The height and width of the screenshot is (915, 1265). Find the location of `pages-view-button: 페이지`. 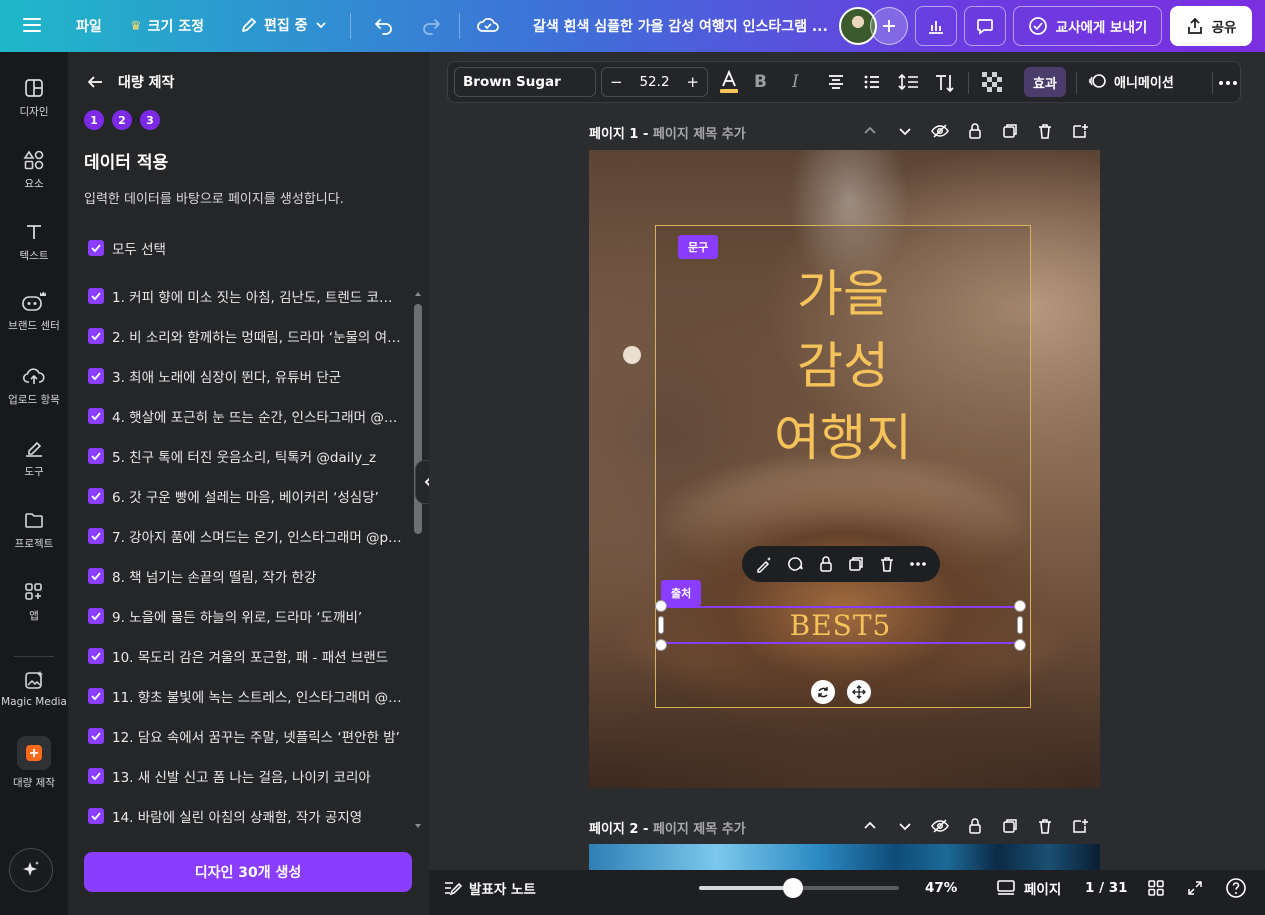

pages-view-button: 페이지 is located at coordinates (1028, 888).